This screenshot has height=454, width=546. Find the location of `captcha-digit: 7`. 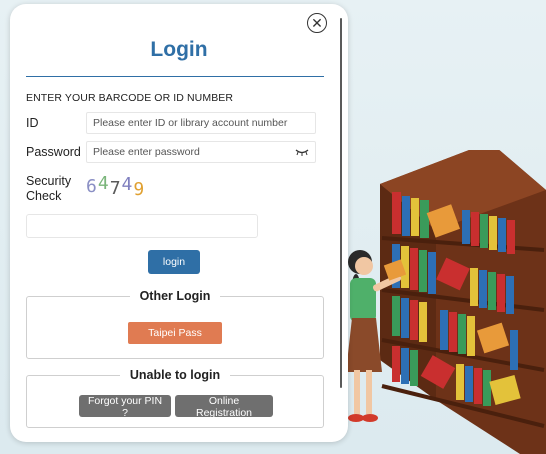

captcha-digit: 7 is located at coordinates (115, 188).